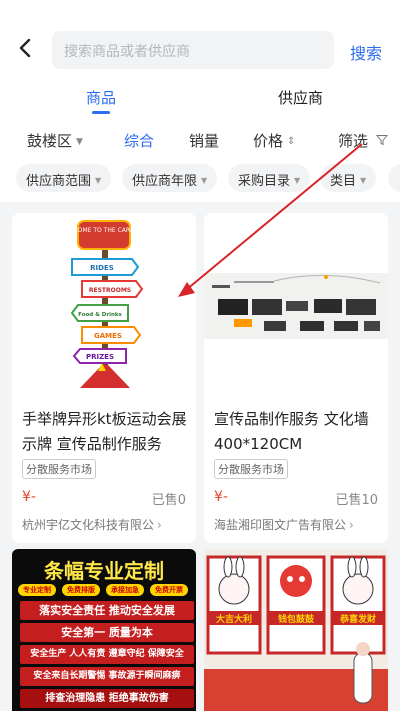  Describe the element at coordinates (291, 141) in the screenshot. I see `sort-updown-icon: ⇕` at that location.